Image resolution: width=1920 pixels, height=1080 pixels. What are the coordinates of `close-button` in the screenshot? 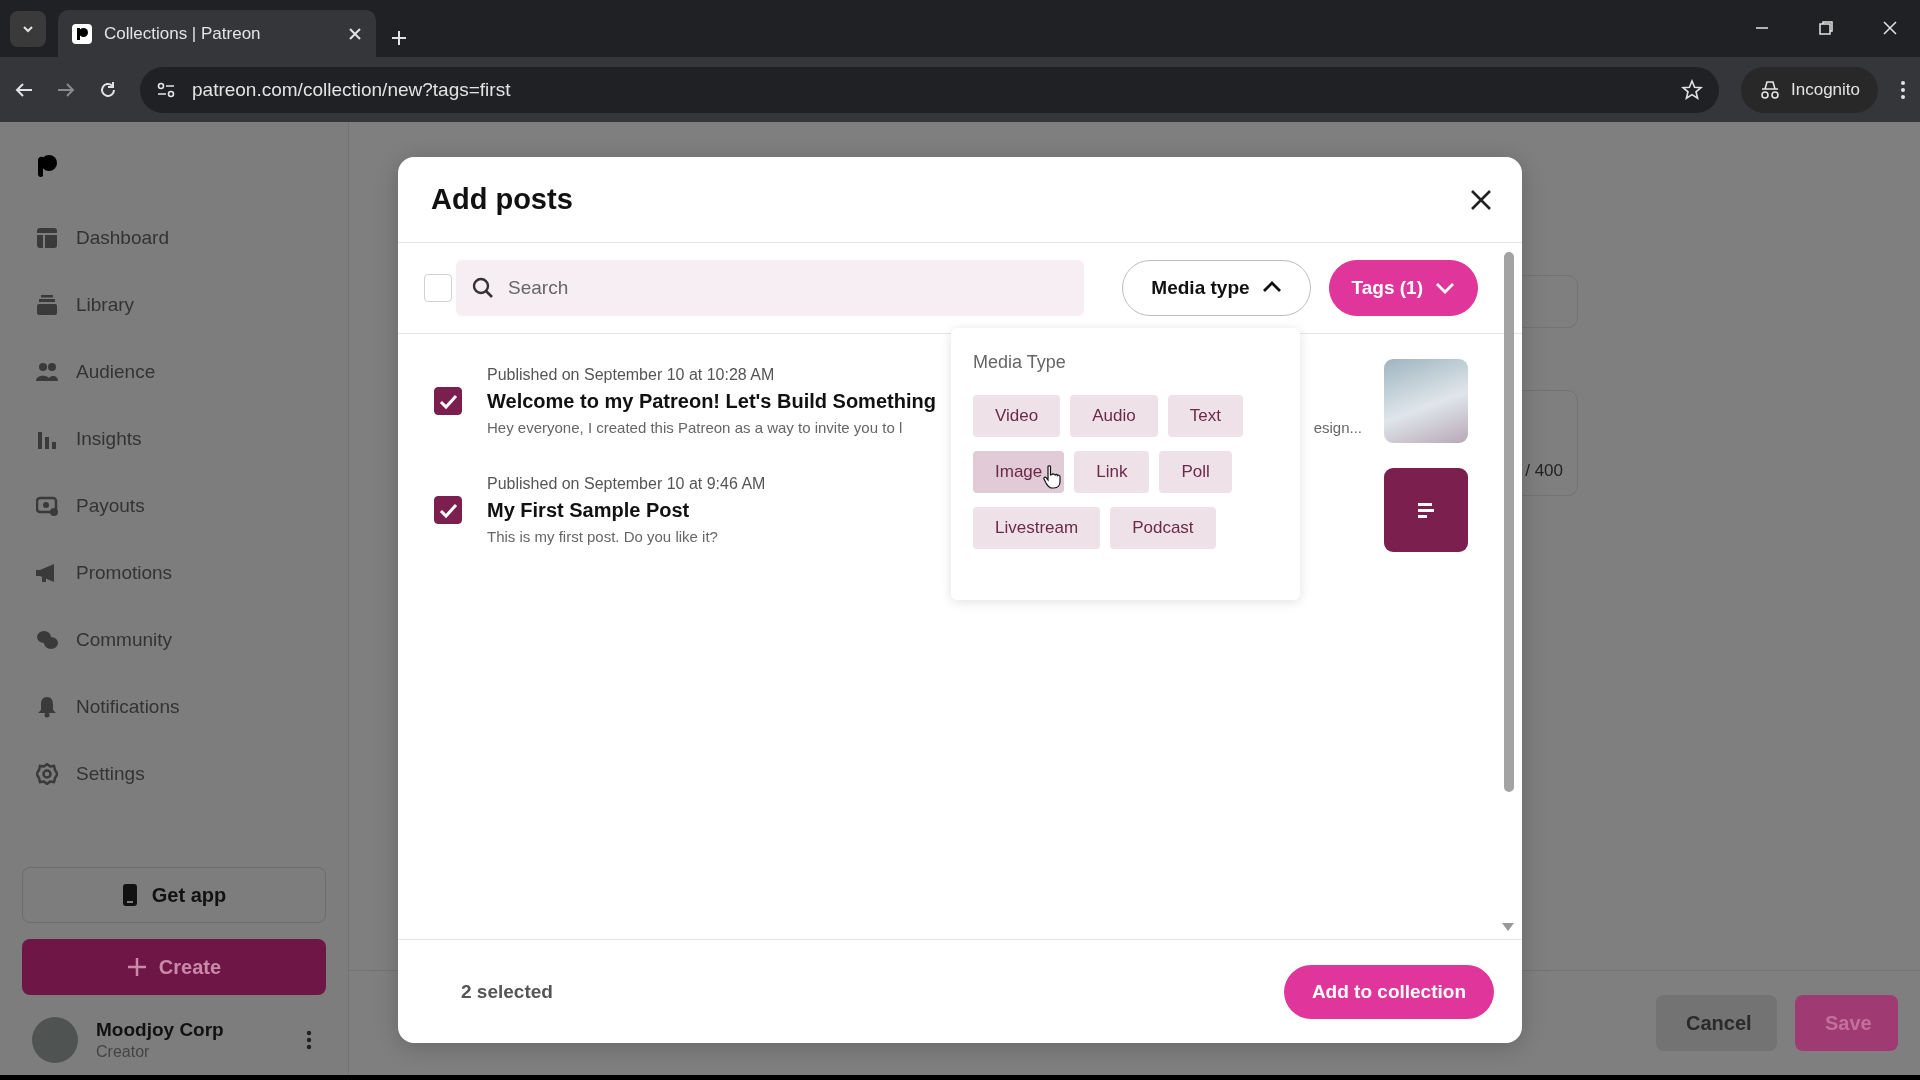 It's located at (1481, 199).